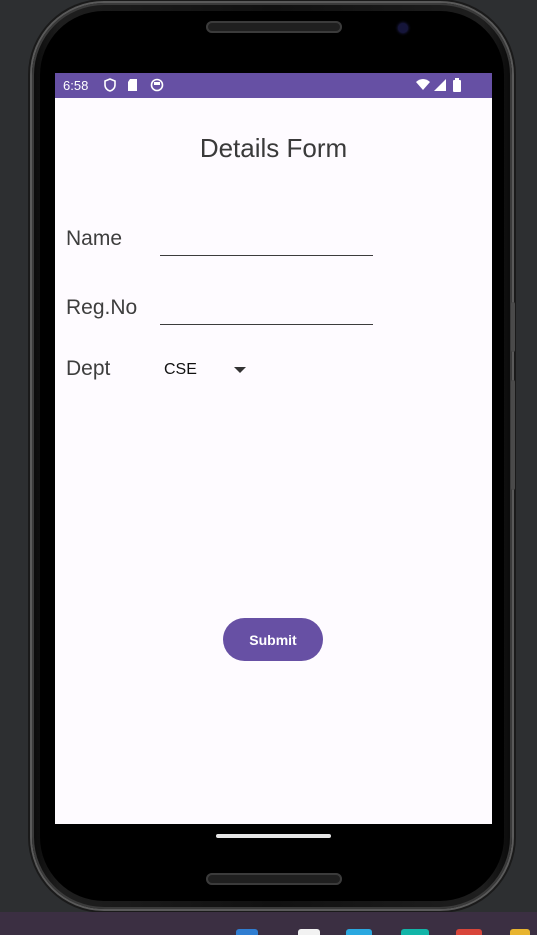  What do you see at coordinates (273, 148) in the screenshot?
I see `form-title: Details Form` at bounding box center [273, 148].